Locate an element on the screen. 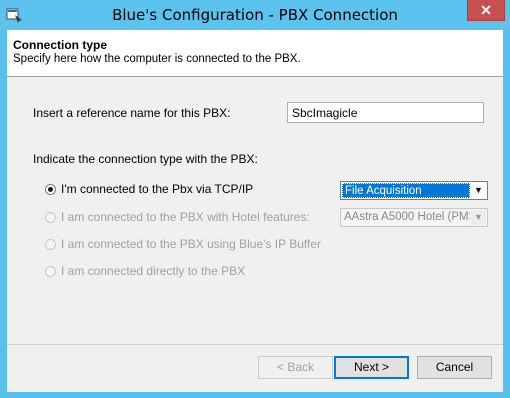 The height and width of the screenshot is (398, 510). hotel-pbx-select: AAstra A5000 Hotel (PMS L ▼ is located at coordinates (414, 217).